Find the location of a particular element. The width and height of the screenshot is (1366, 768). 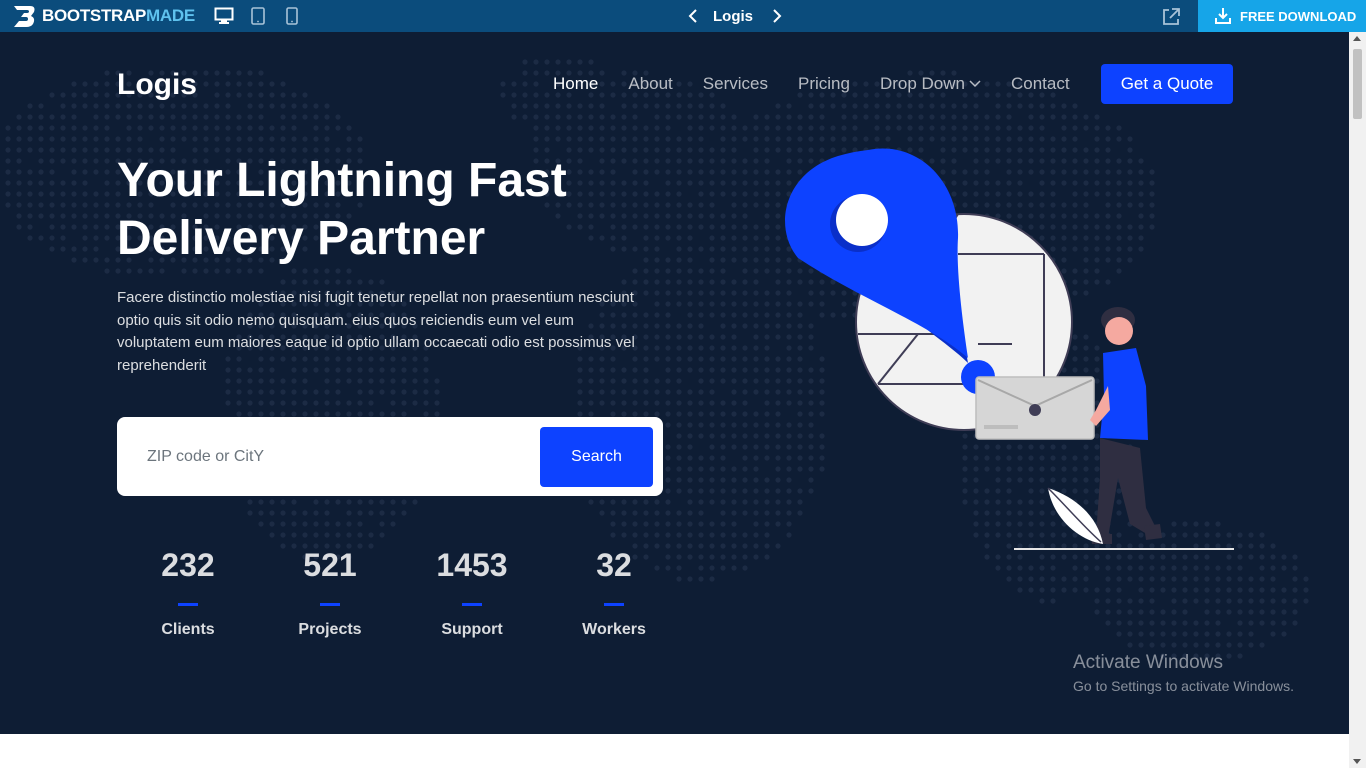

parcel-label is located at coordinates (1001, 427).